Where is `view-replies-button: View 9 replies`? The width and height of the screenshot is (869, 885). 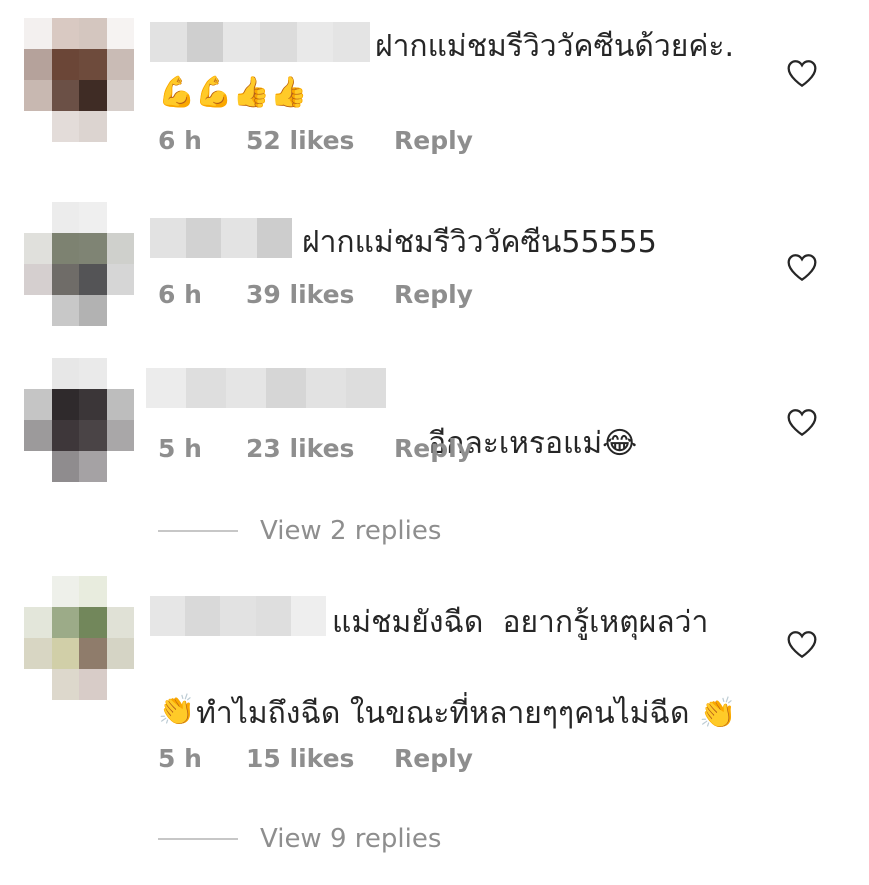 view-replies-button: View 9 replies is located at coordinates (299, 839).